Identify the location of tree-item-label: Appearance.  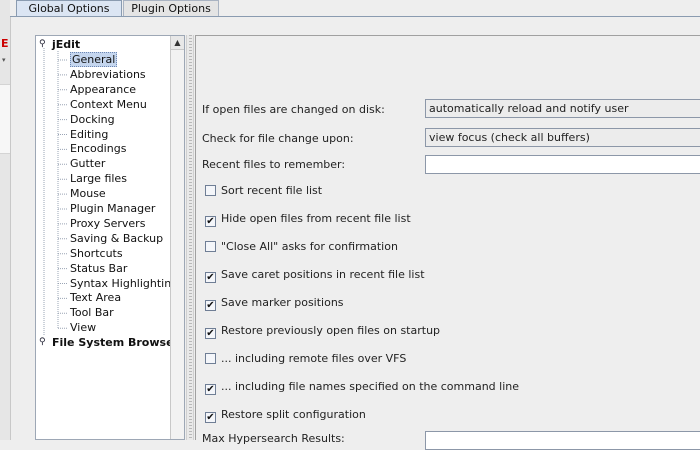
(103, 89).